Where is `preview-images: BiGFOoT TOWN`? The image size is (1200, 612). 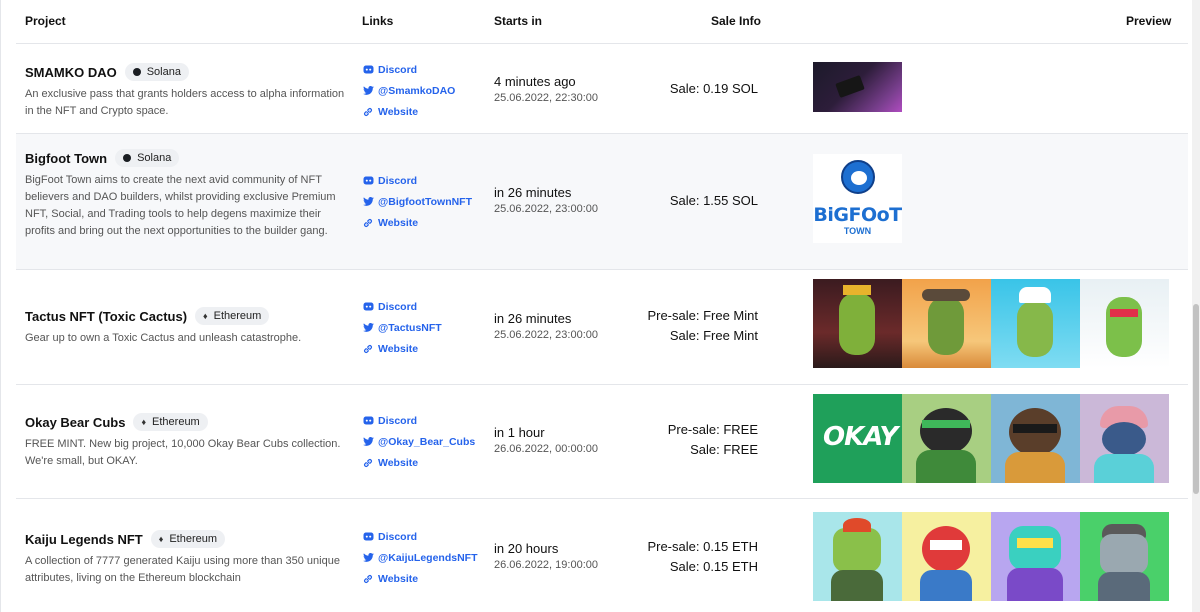 preview-images: BiGFOoT TOWN is located at coordinates (857, 198).